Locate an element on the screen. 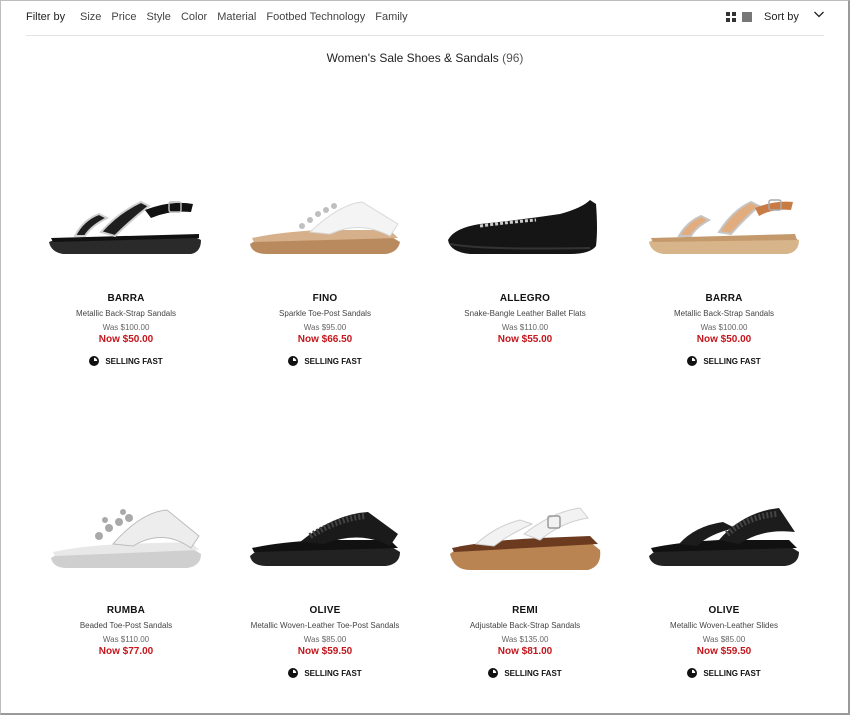 The height and width of the screenshot is (715, 850). filter-price: Price is located at coordinates (123, 17).